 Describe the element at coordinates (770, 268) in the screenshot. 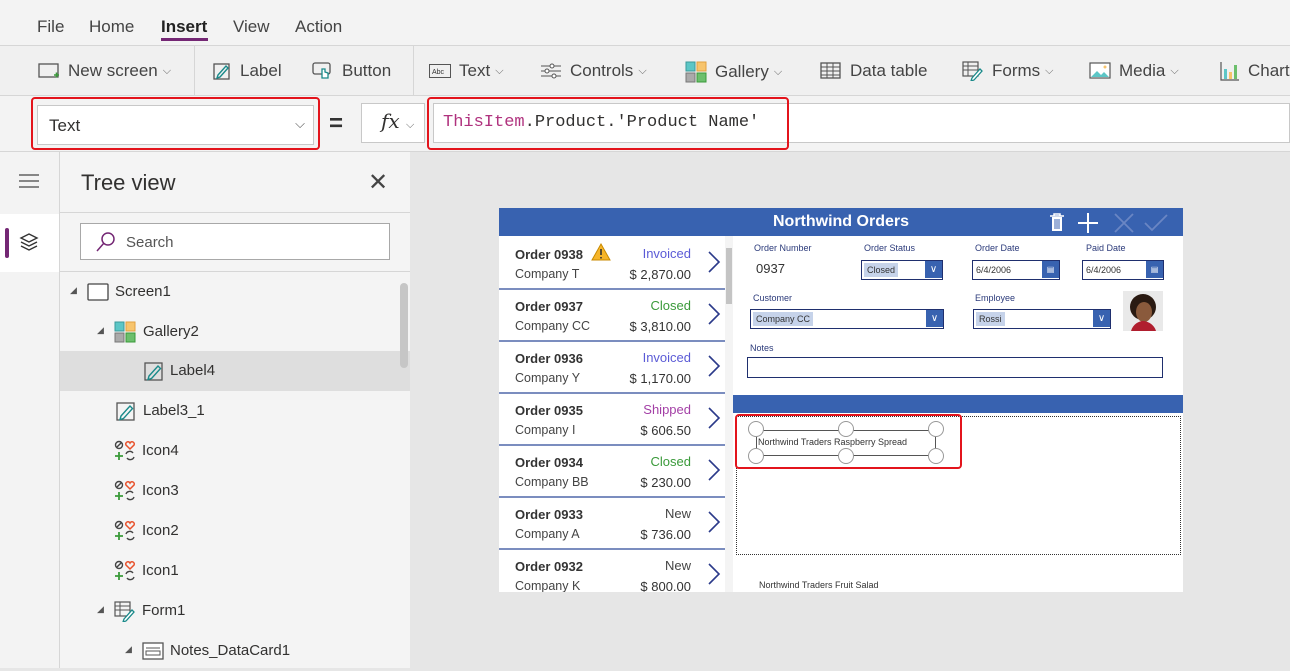

I see `order-number-value: 0937` at that location.